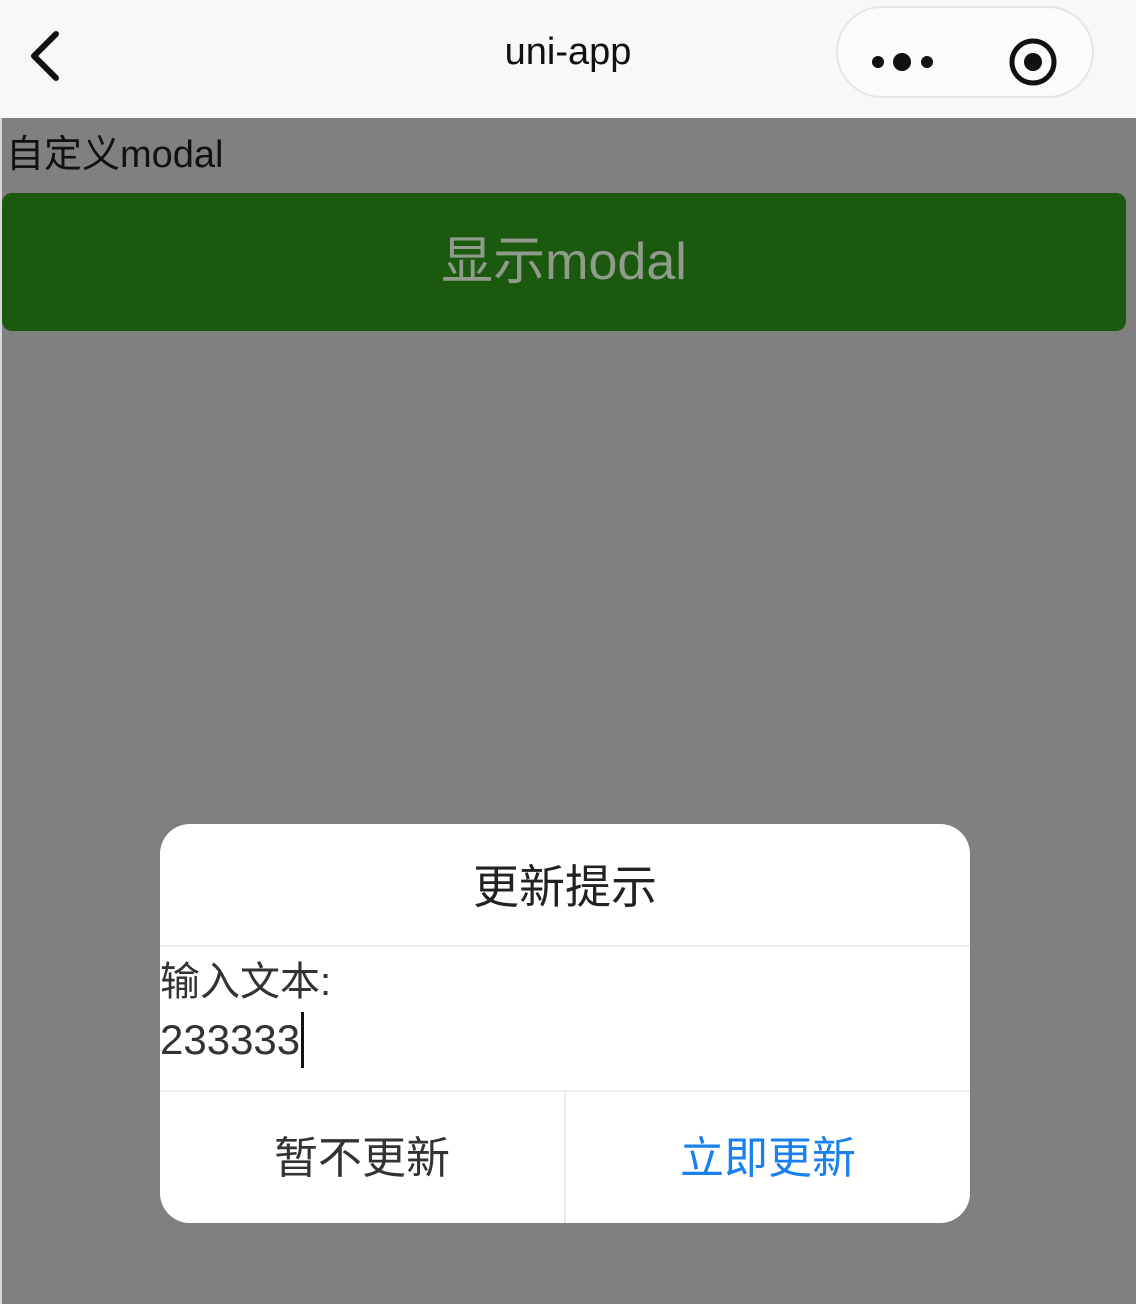  Describe the element at coordinates (362, 1157) in the screenshot. I see `cancel-button: 暂不更新` at that location.